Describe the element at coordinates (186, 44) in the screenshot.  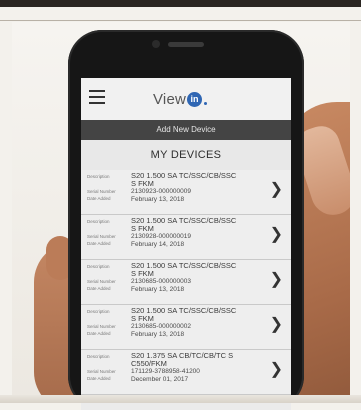
I see `speaker-grille` at that location.